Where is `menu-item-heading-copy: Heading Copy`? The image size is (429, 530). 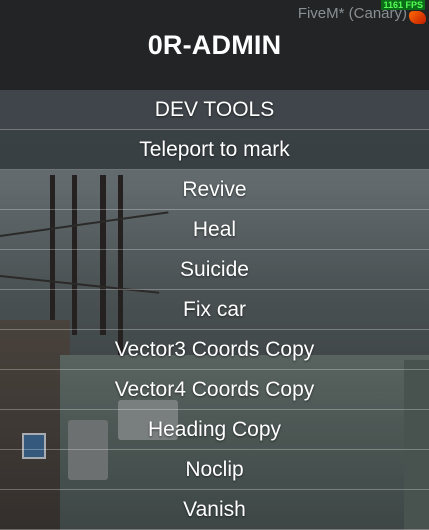
menu-item-heading-copy: Heading Copy is located at coordinates (214, 430).